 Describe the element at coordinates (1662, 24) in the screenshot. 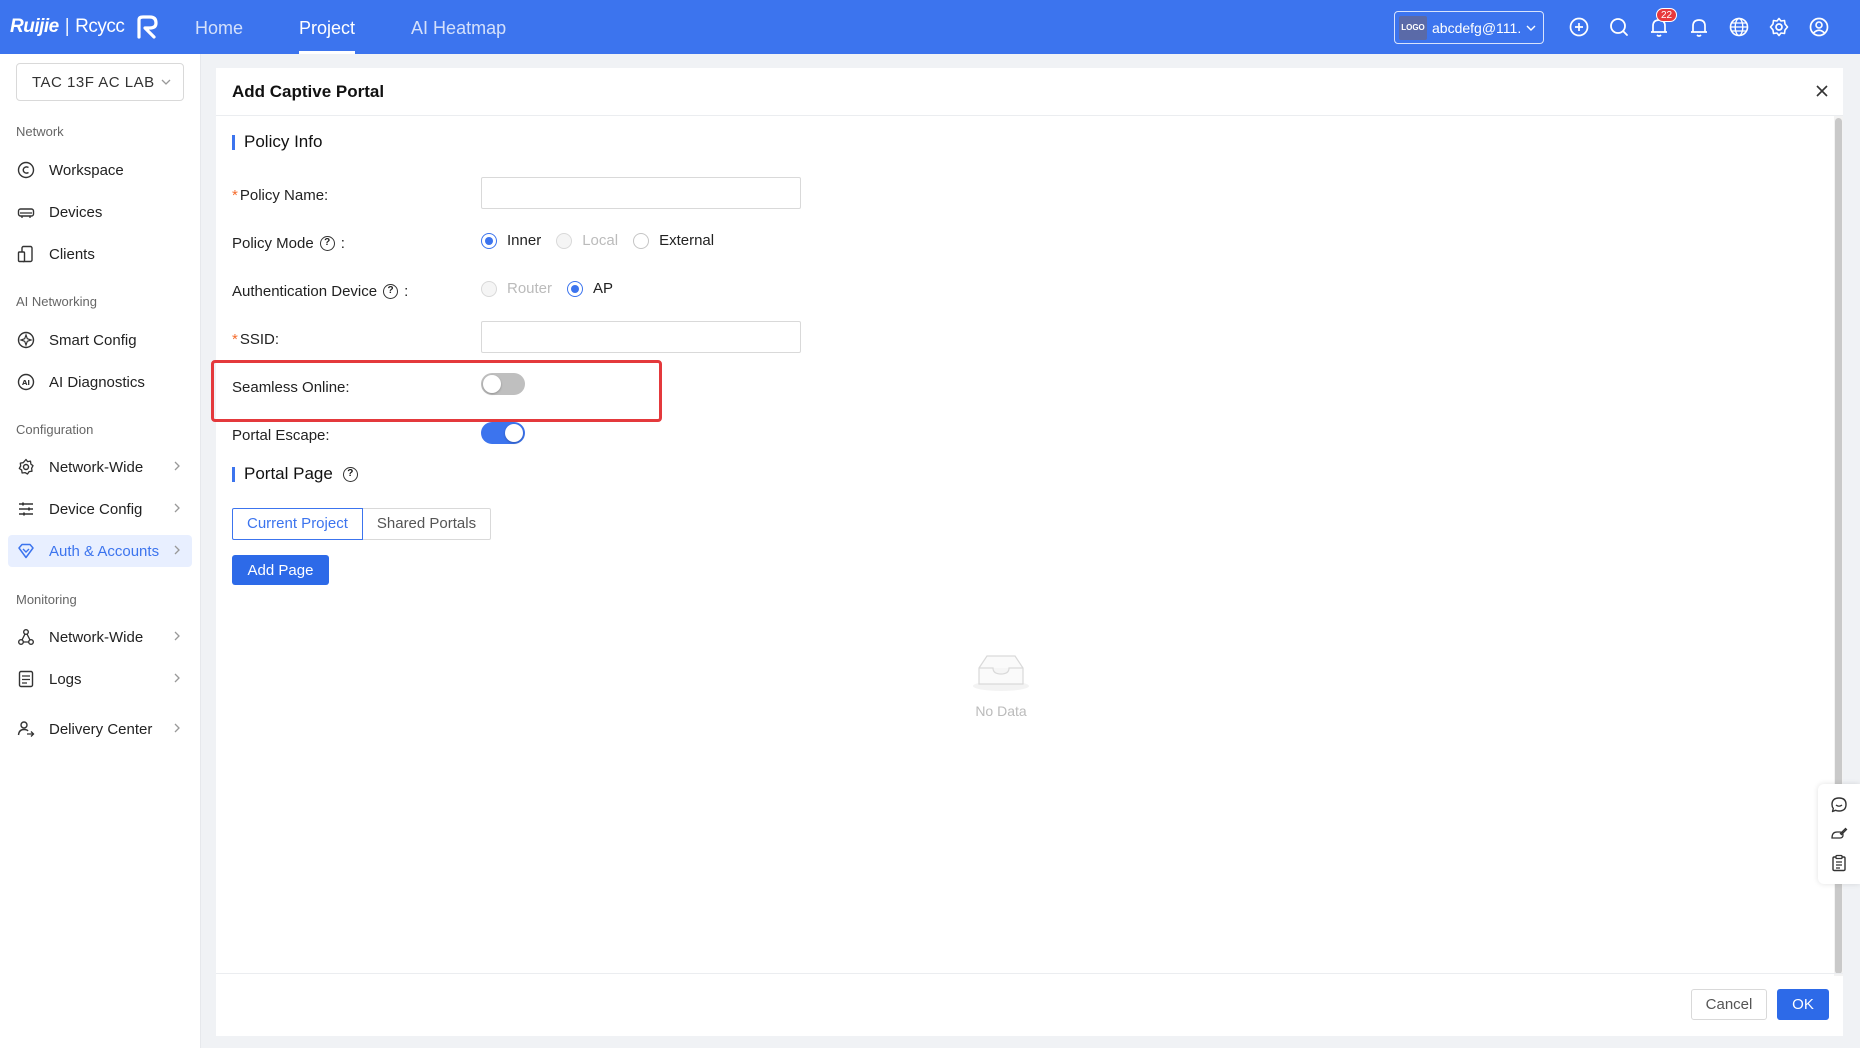

I see `notification-bell-icon: 22` at that location.